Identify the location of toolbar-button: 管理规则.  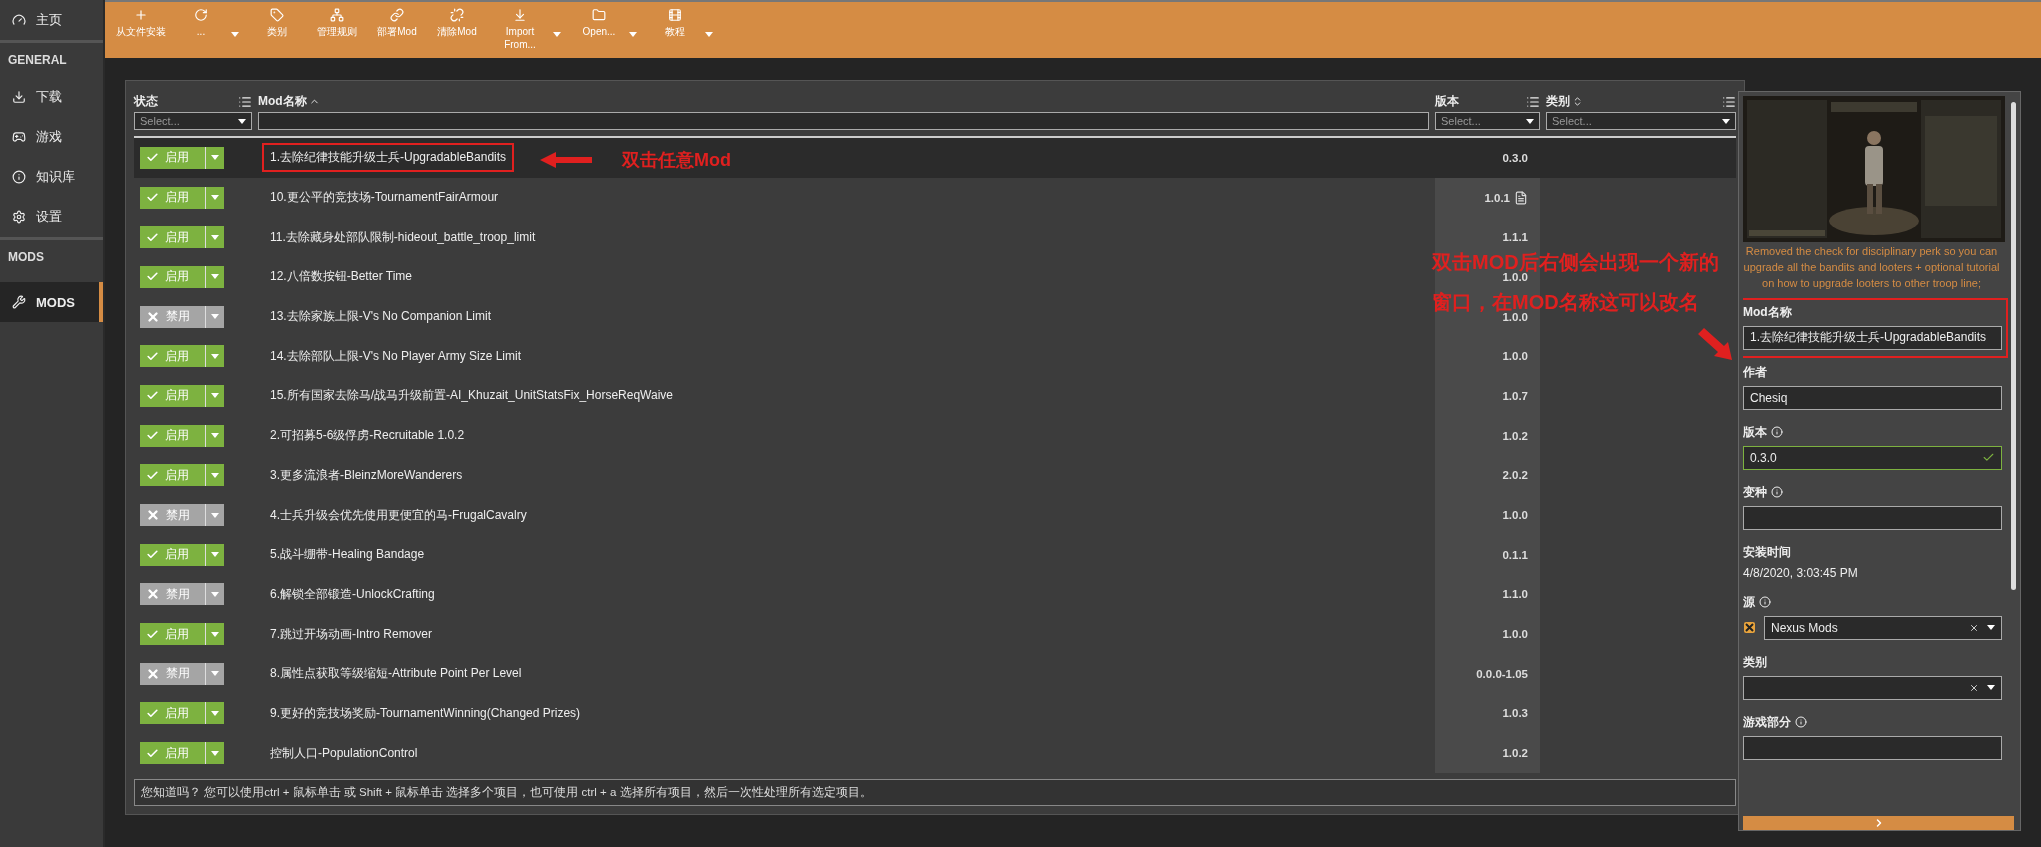
(337, 23).